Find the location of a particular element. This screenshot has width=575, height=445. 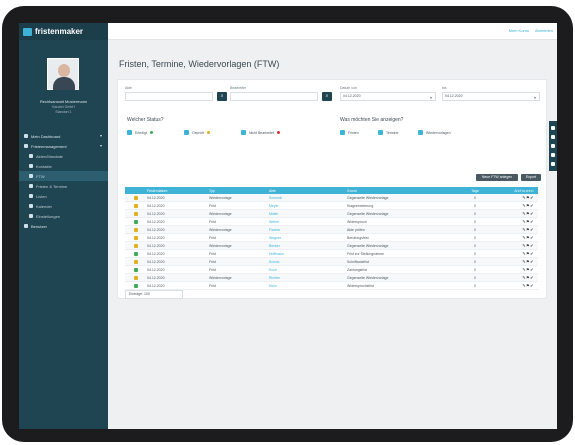

bearbeiter-input is located at coordinates (274, 96).